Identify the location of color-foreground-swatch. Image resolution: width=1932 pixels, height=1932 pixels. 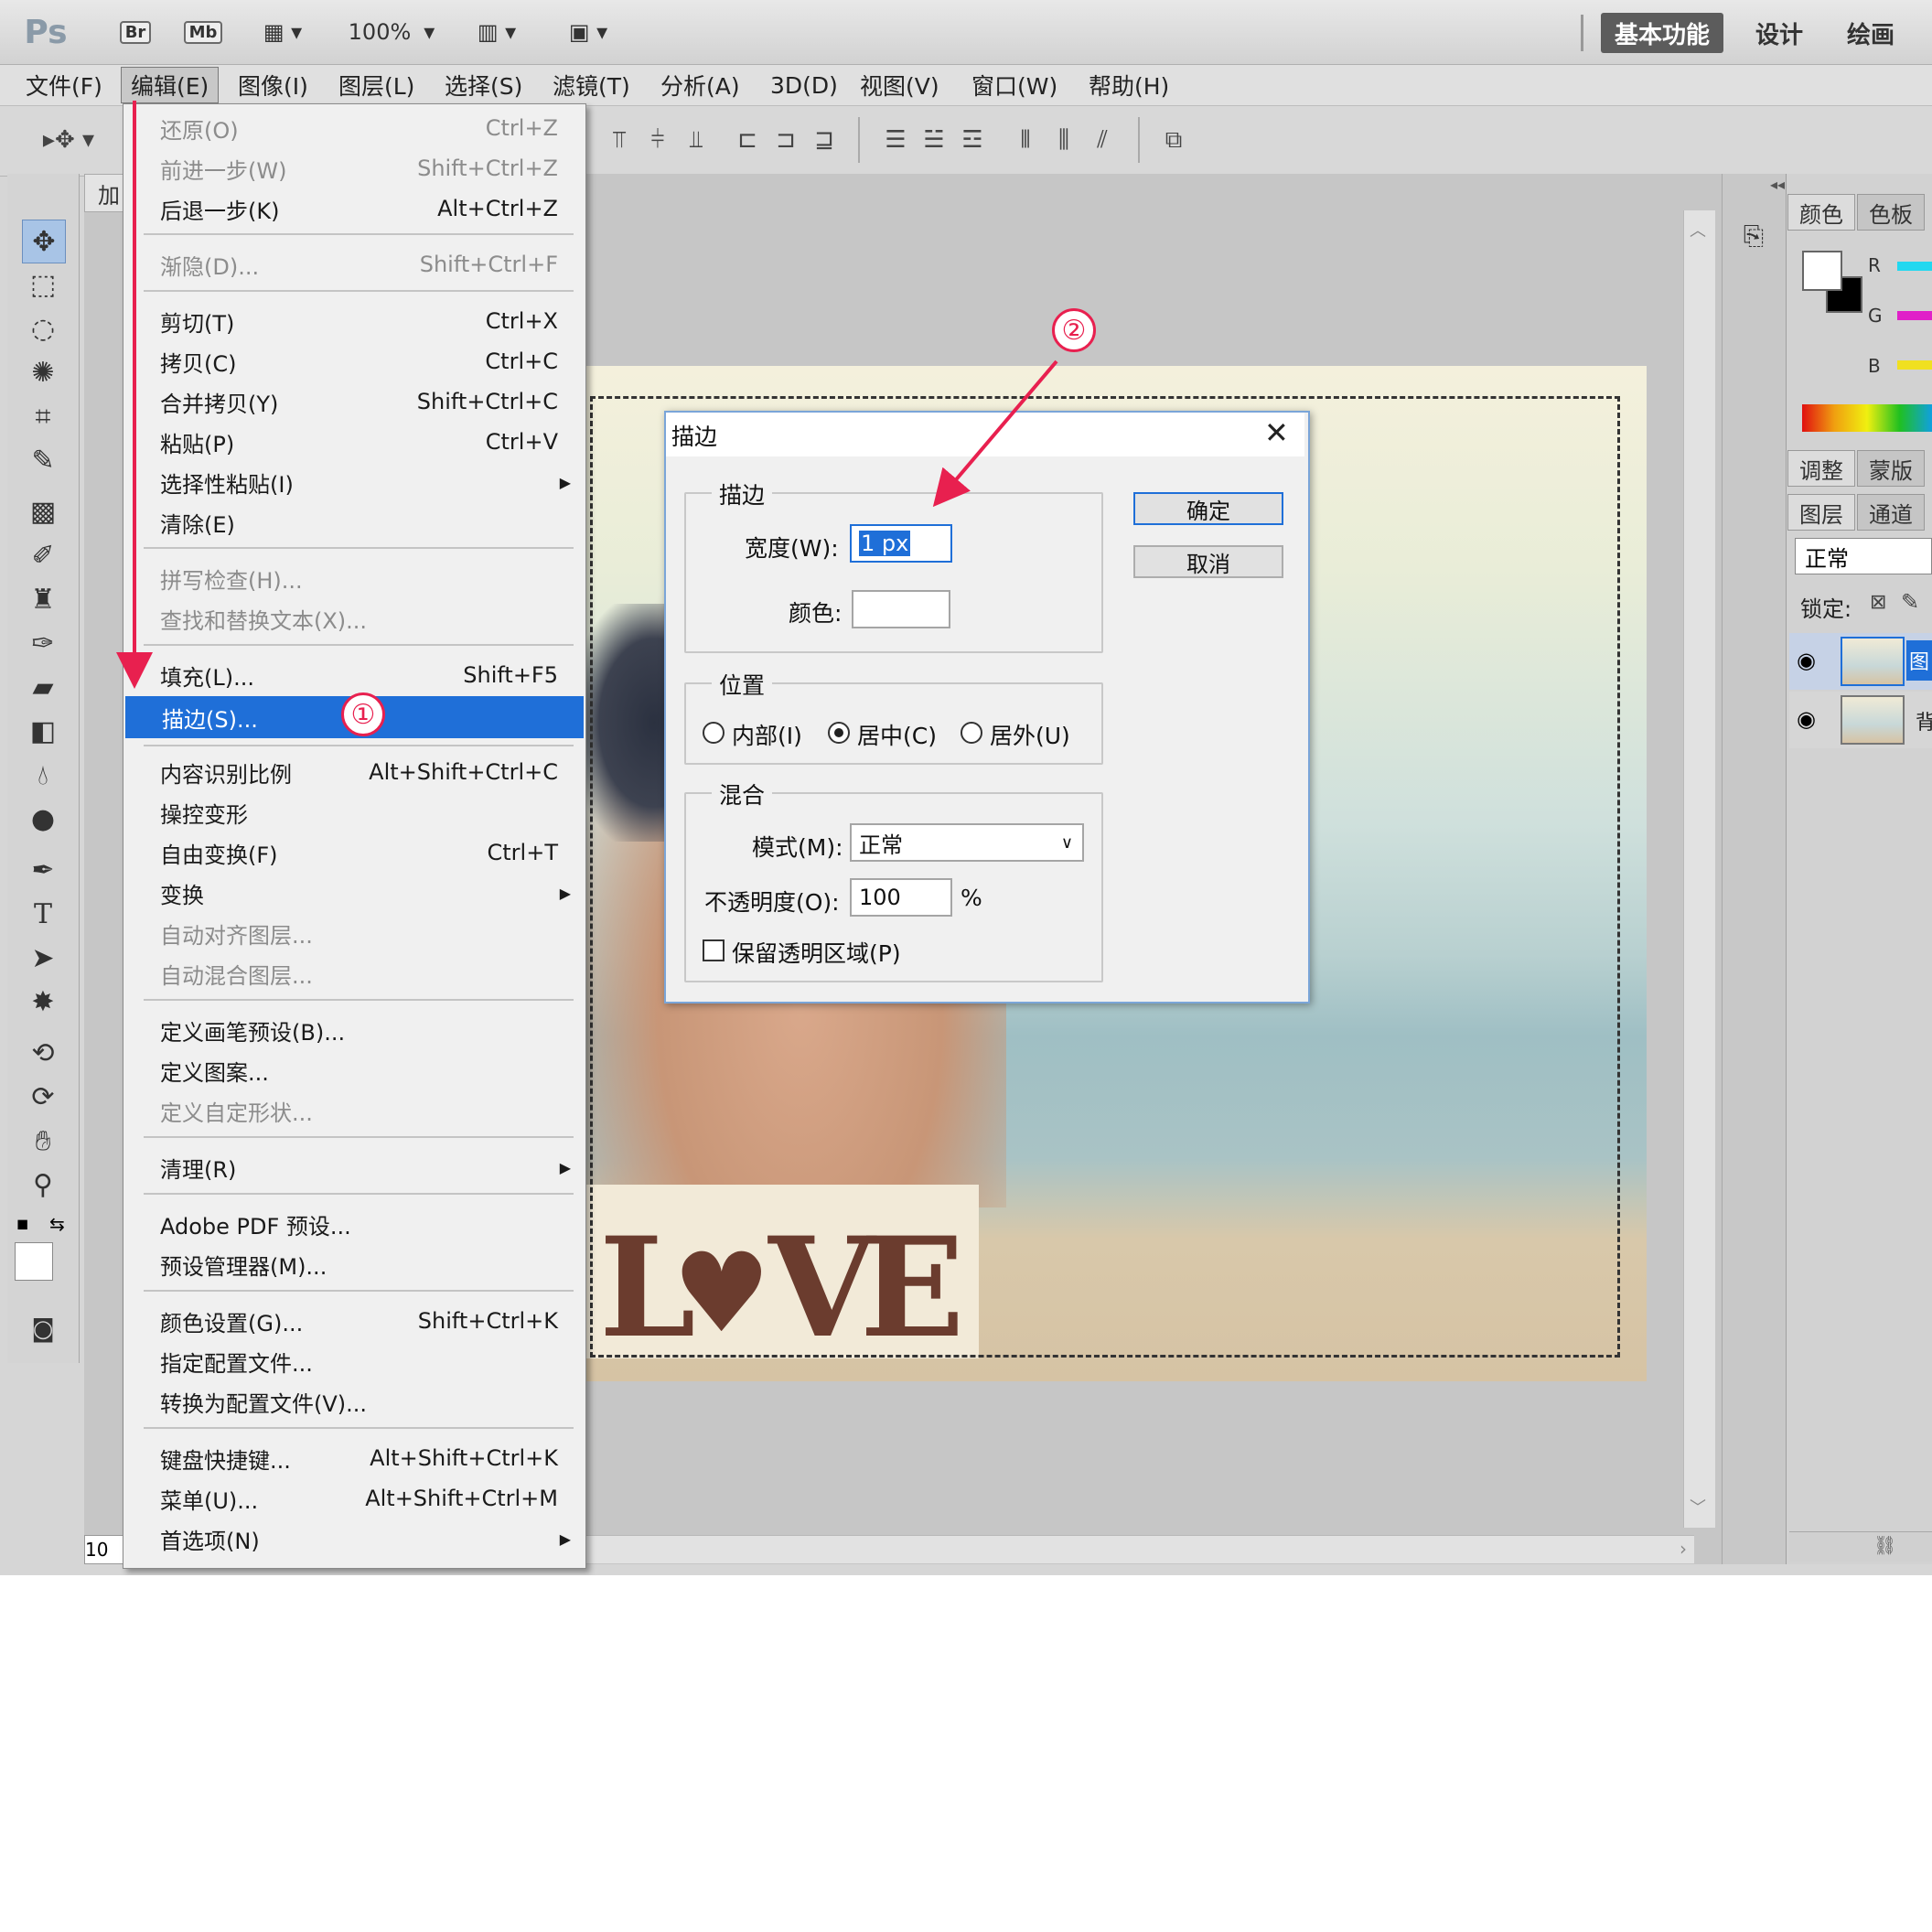
(1822, 271).